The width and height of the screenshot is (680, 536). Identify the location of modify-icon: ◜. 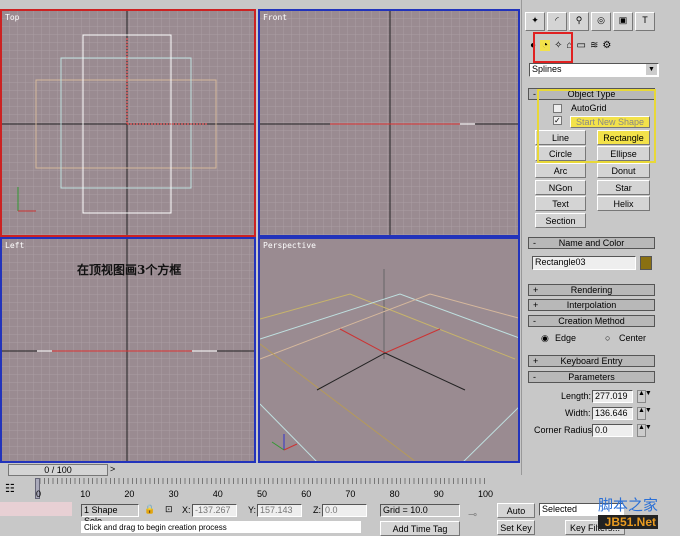
(557, 21).